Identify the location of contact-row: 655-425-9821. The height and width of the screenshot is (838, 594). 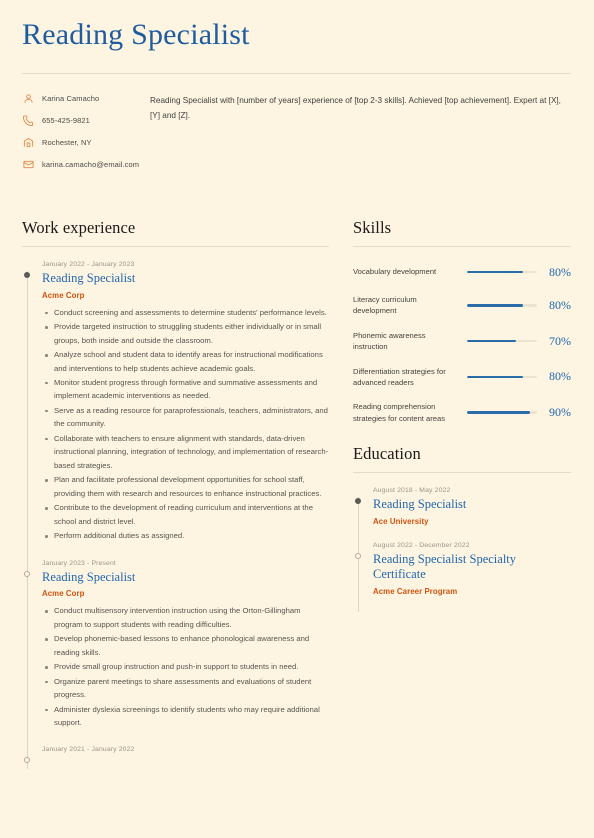
(84, 120).